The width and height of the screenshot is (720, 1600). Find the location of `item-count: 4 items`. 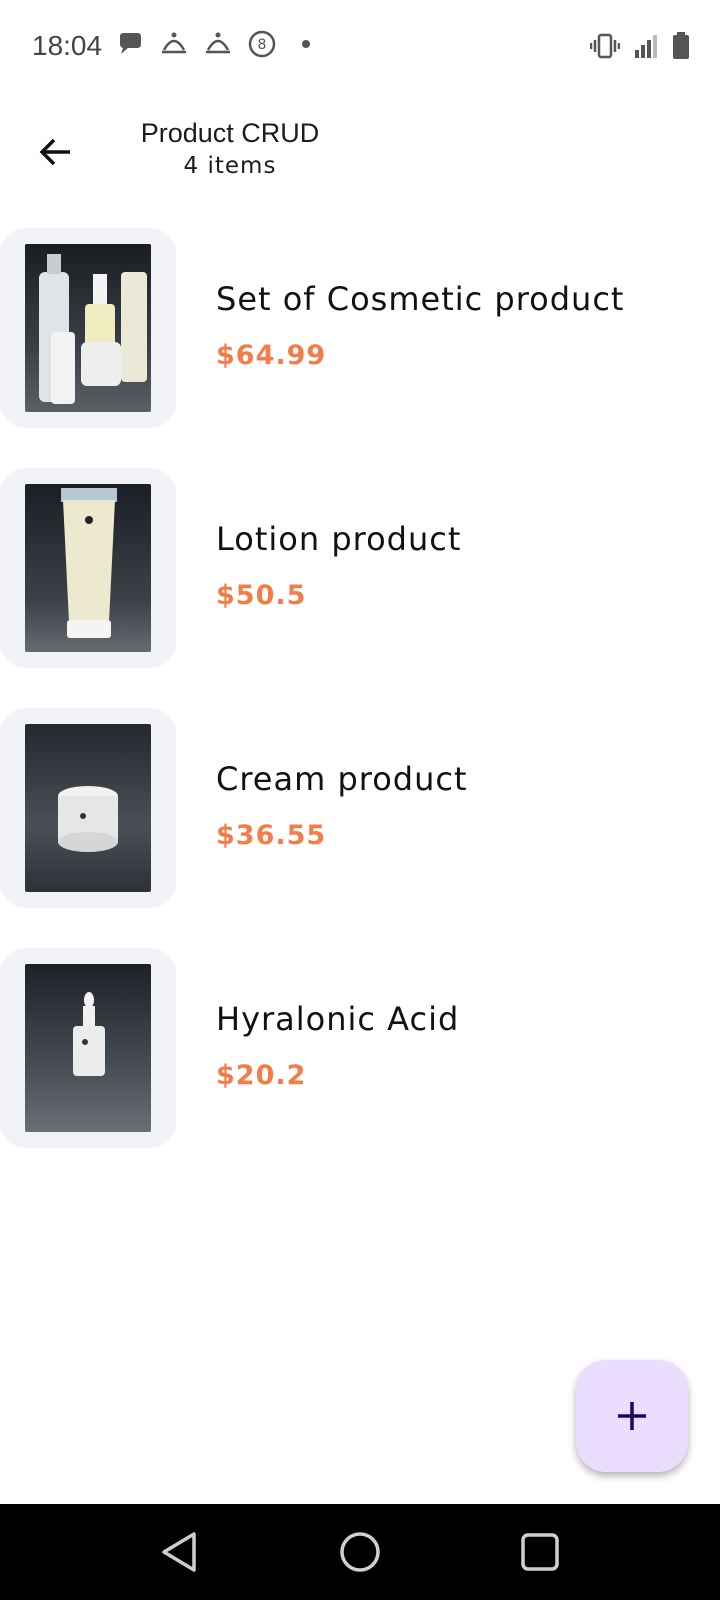

item-count: 4 items is located at coordinates (230, 166).